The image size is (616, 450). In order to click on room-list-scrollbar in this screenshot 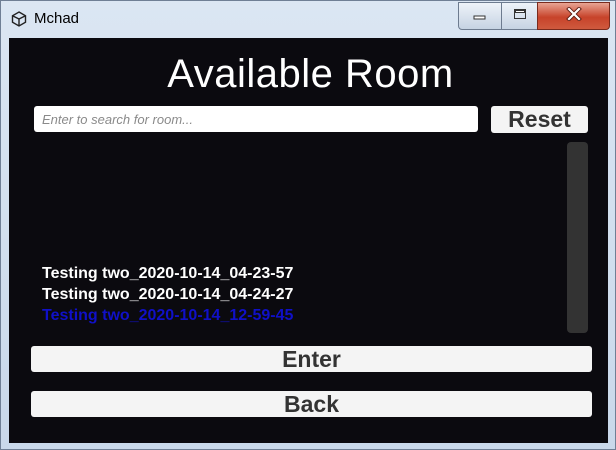, I will do `click(577, 237)`.